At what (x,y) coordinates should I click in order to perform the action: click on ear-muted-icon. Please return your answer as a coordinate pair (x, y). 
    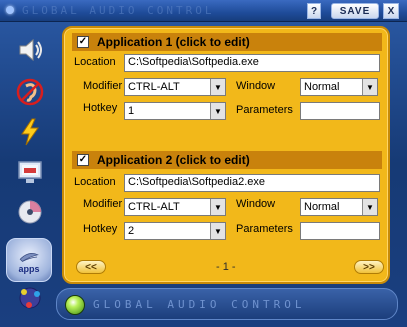
    Looking at the image, I should click on (30, 92).